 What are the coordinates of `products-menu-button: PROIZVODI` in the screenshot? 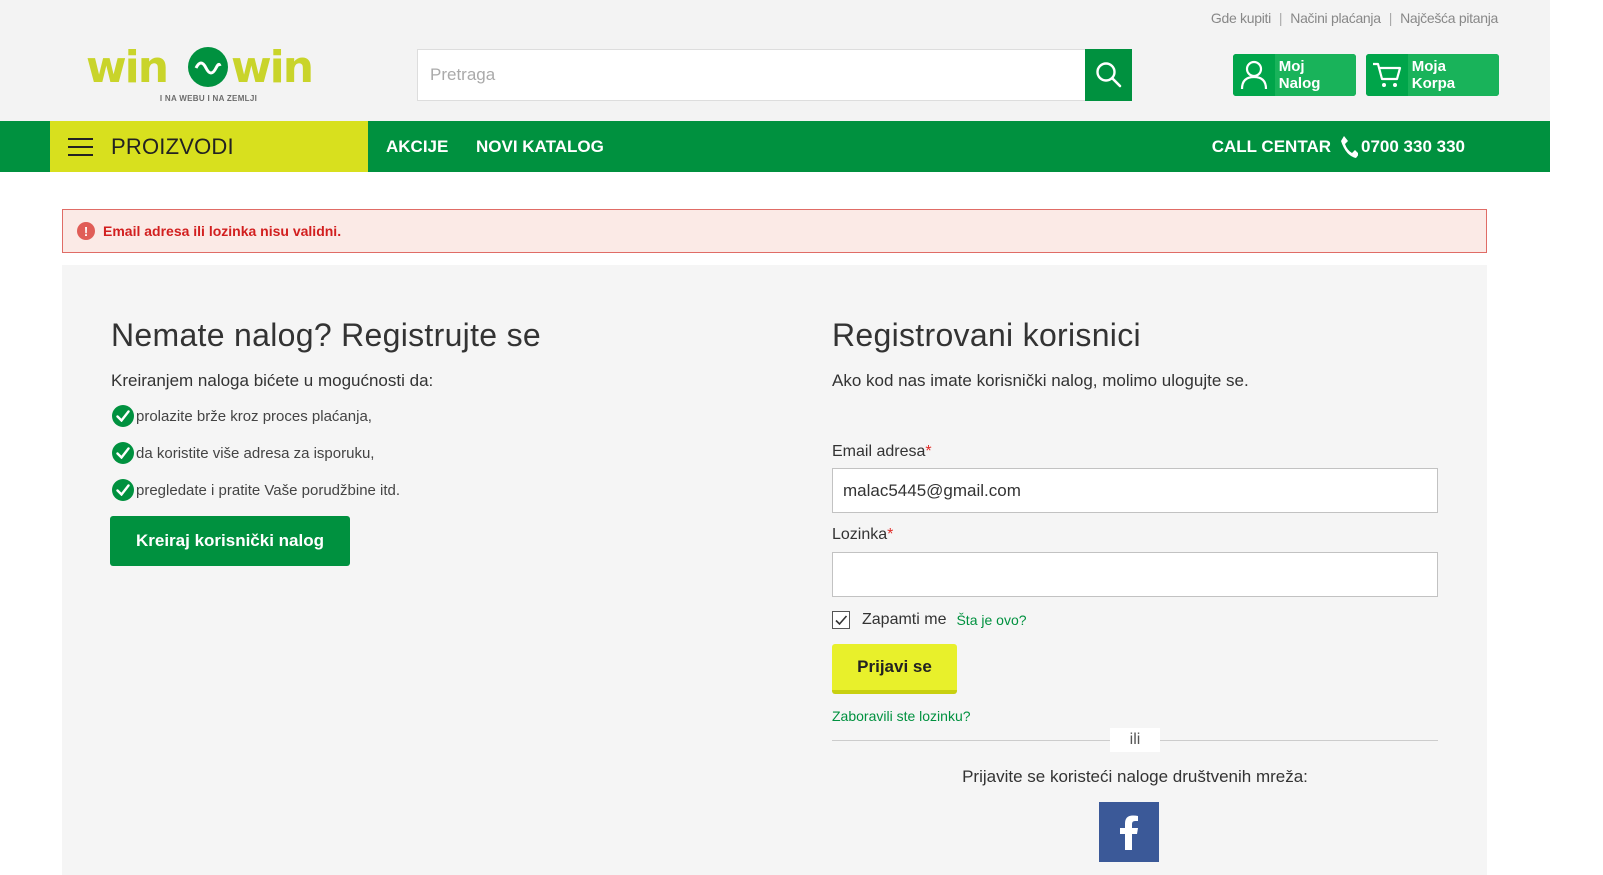 It's located at (209, 146).